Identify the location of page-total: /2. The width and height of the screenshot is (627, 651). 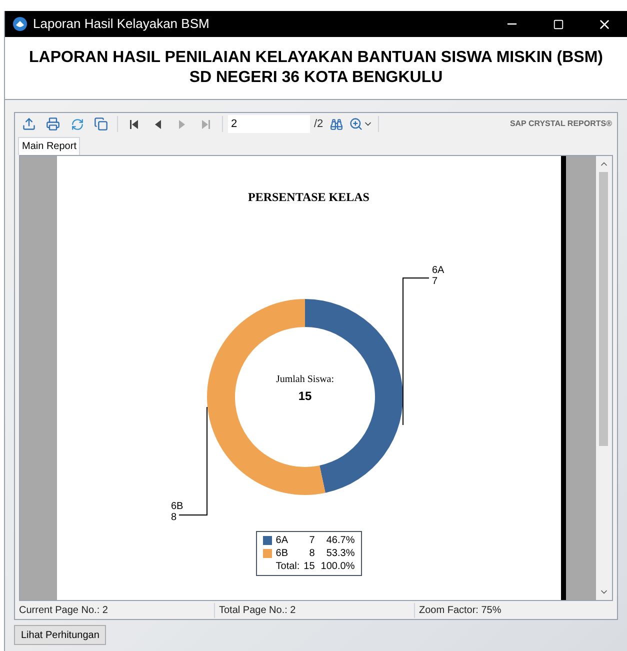
(319, 124).